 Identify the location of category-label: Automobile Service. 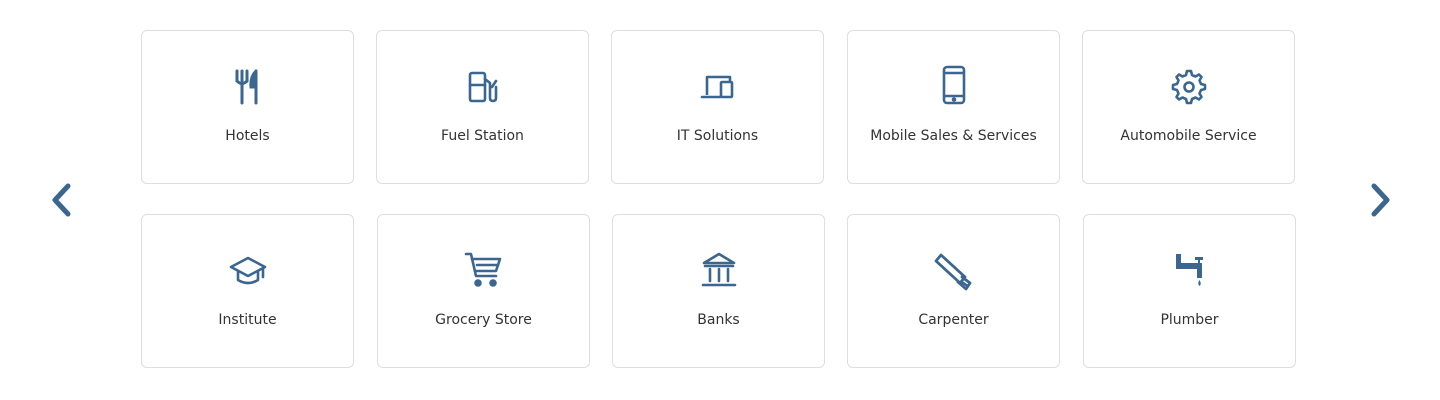
(1188, 136).